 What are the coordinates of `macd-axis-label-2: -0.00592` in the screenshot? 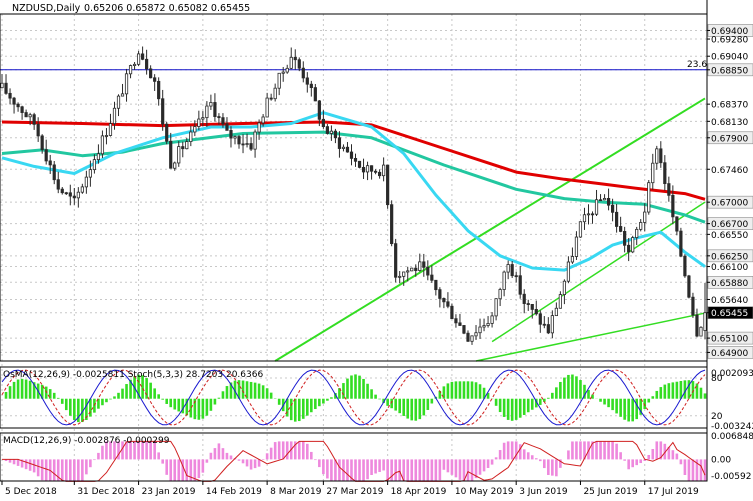 It's located at (731, 477).